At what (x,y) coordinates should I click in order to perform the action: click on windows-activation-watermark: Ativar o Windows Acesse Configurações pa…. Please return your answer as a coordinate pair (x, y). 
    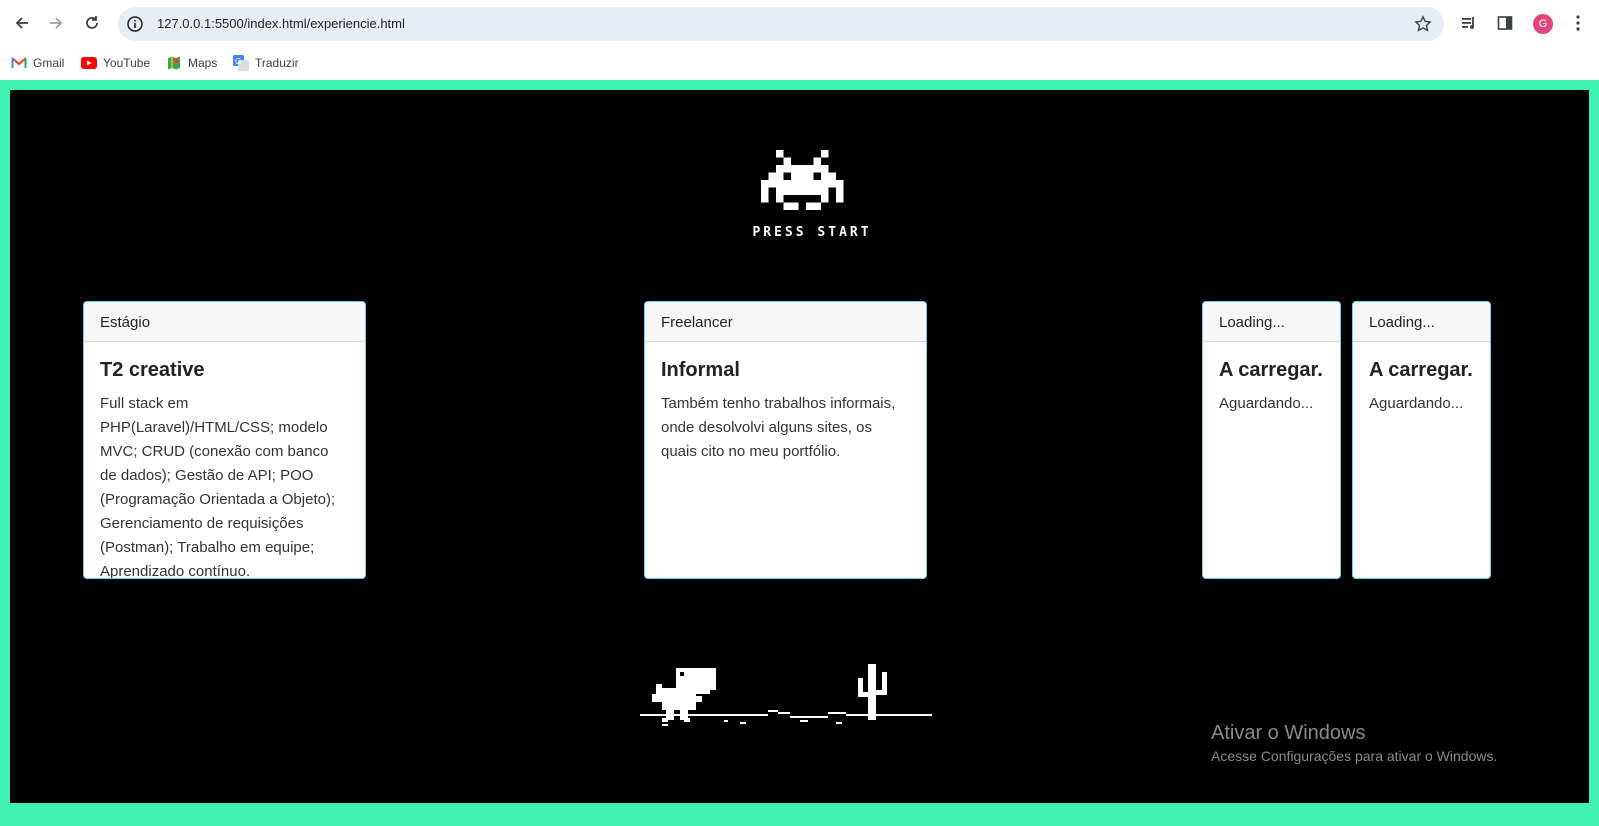
    Looking at the image, I should click on (1354, 743).